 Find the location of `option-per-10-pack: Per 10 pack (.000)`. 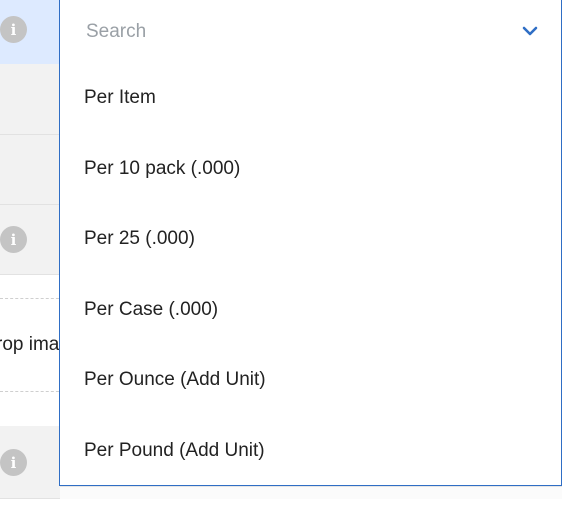

option-per-10-pack: Per 10 pack (.000) is located at coordinates (310, 169).